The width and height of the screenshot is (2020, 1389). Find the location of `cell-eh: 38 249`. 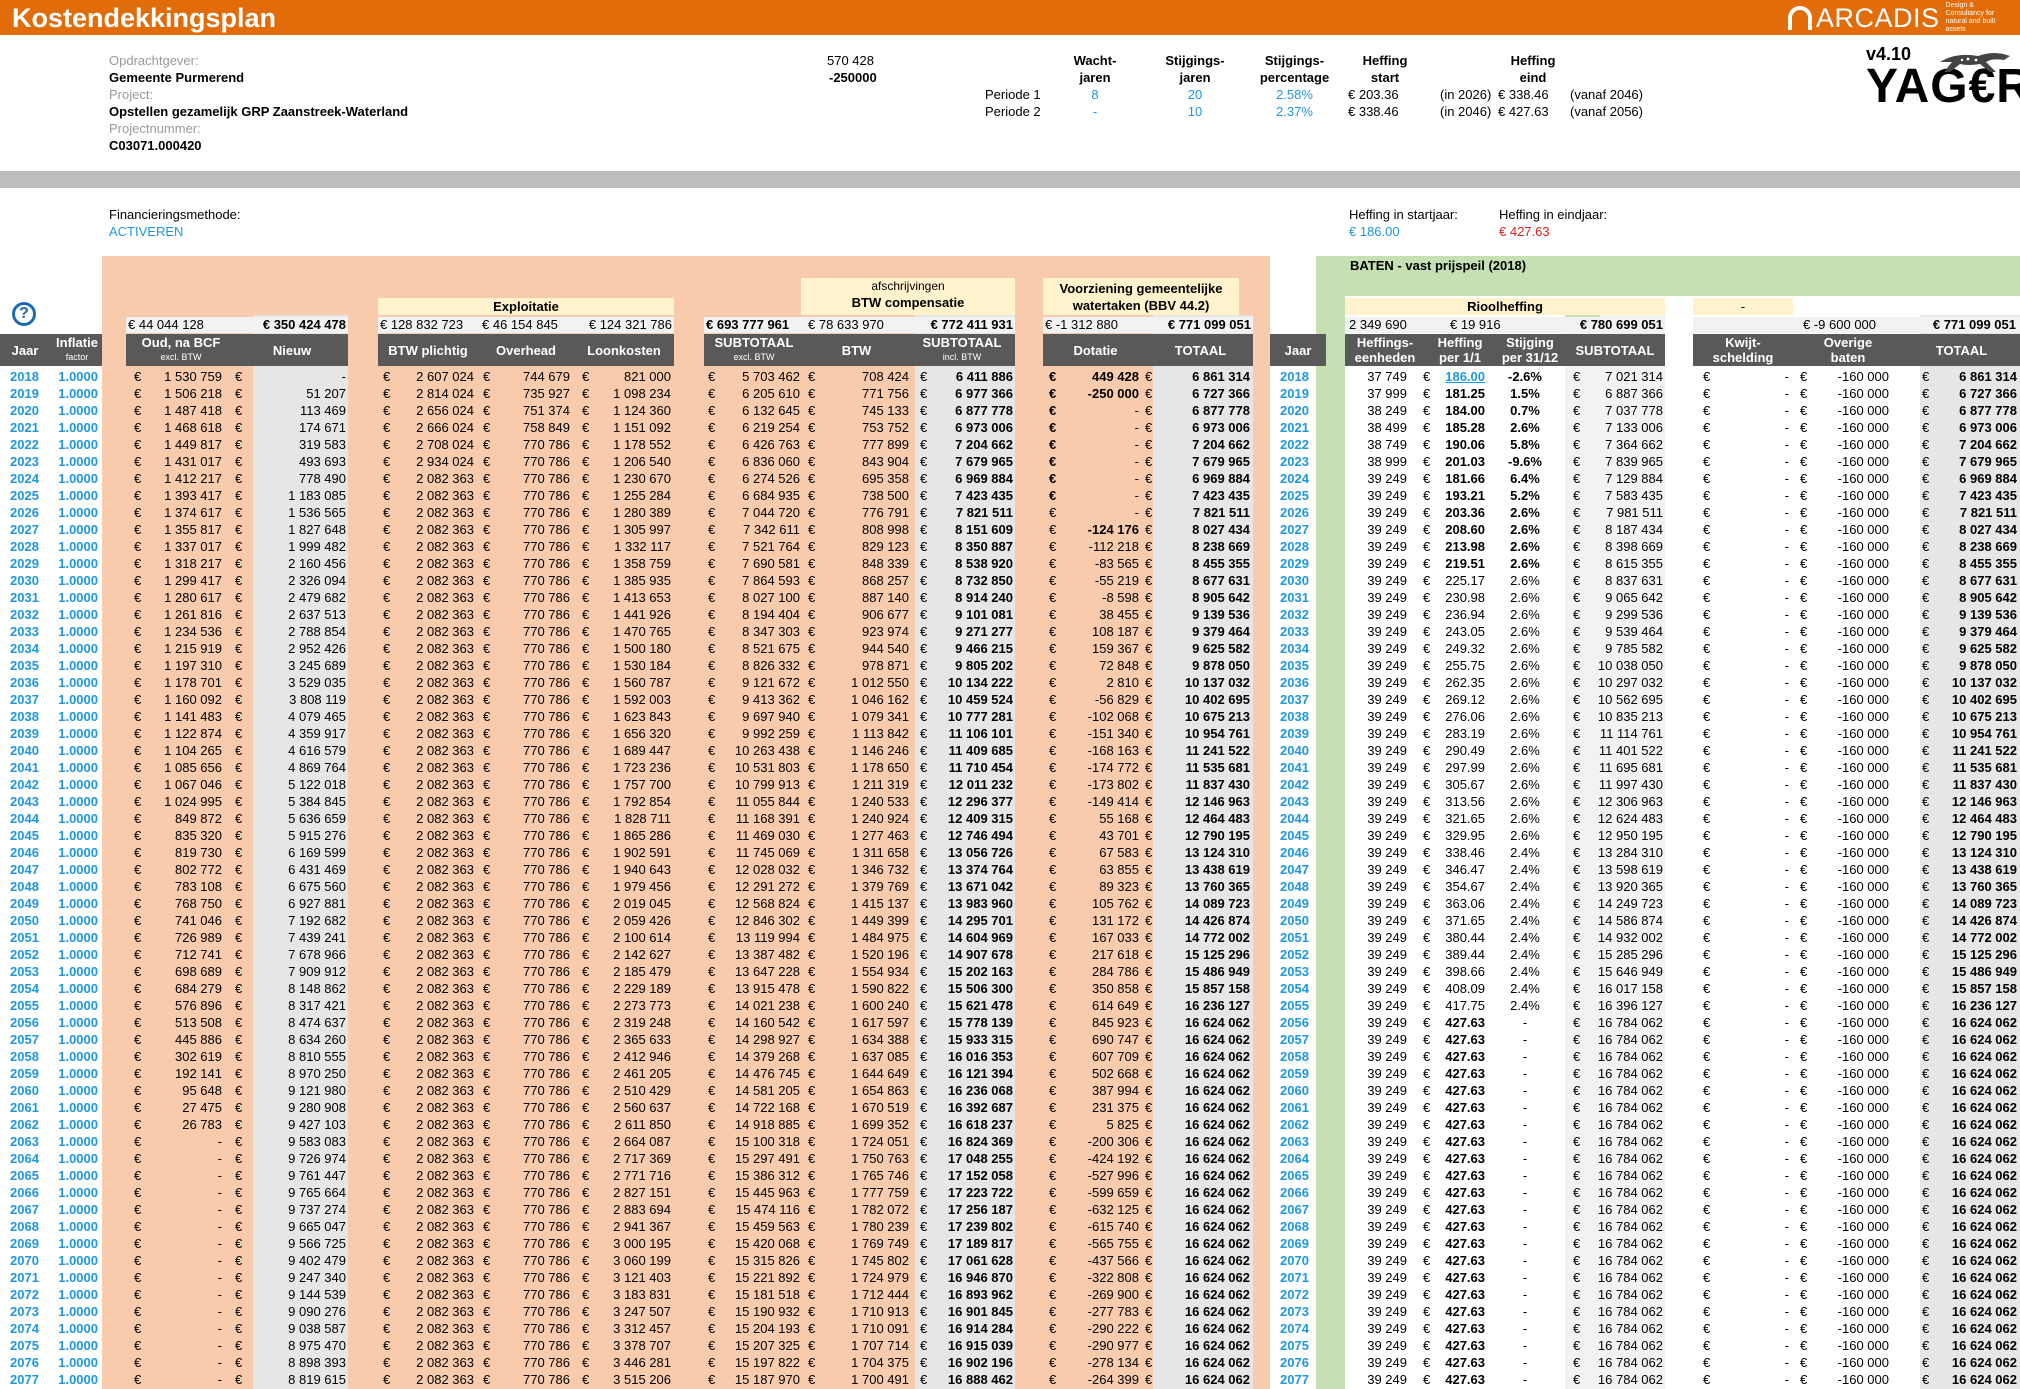

cell-eh: 38 249 is located at coordinates (1387, 410).